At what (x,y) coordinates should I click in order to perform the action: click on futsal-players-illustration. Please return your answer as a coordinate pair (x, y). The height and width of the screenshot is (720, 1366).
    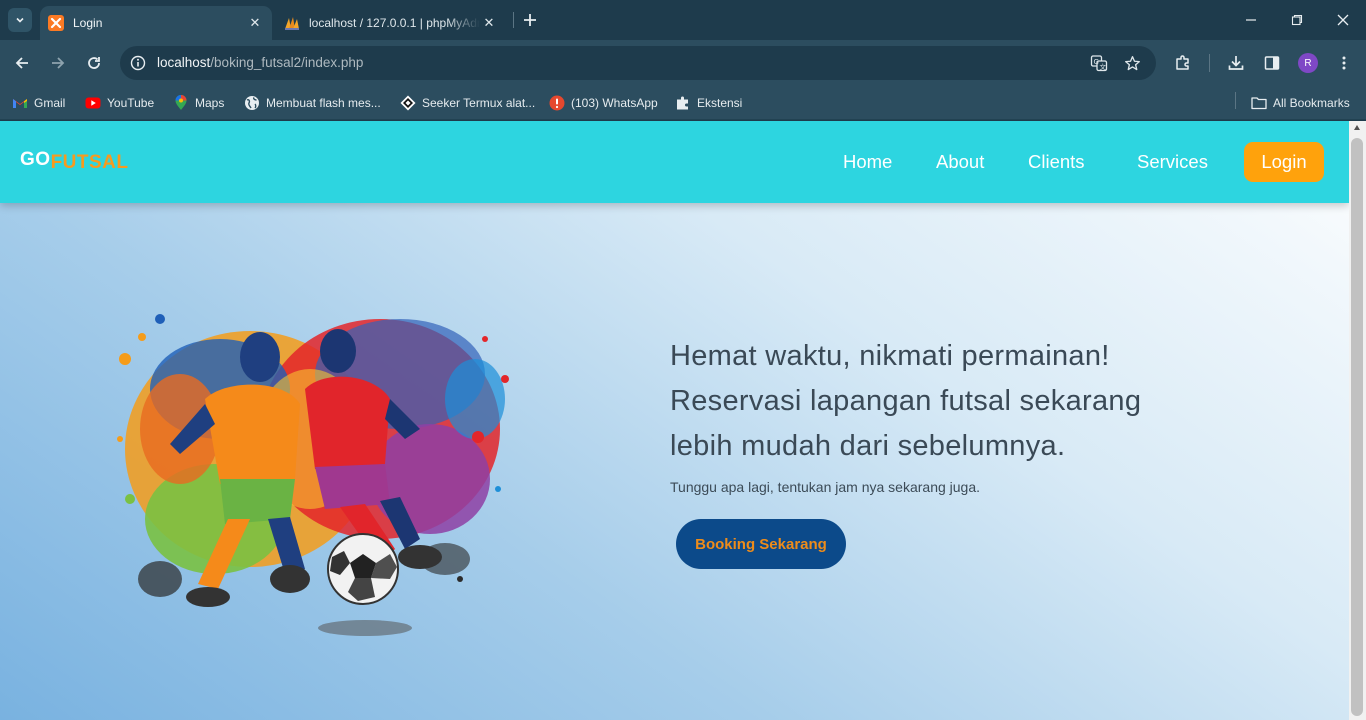
    Looking at the image, I should click on (313, 475).